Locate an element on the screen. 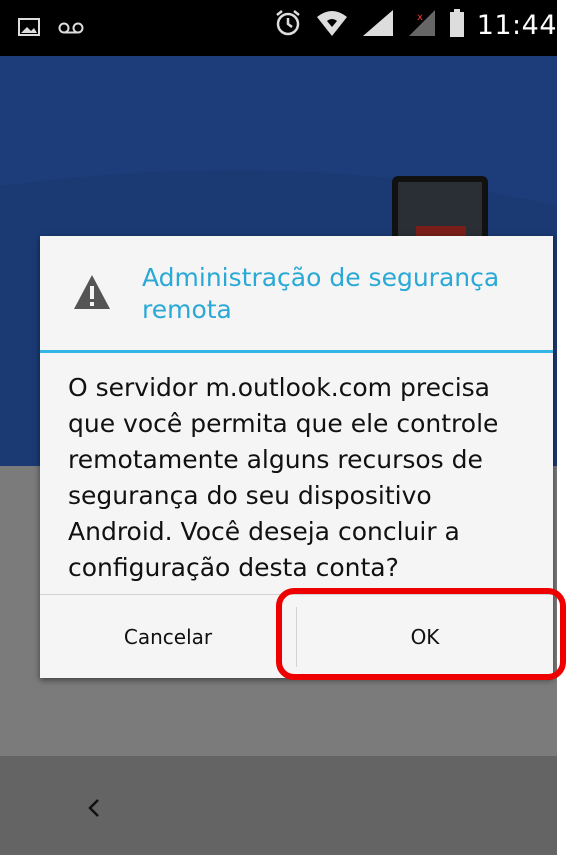  signal-icon is located at coordinates (378, 25).